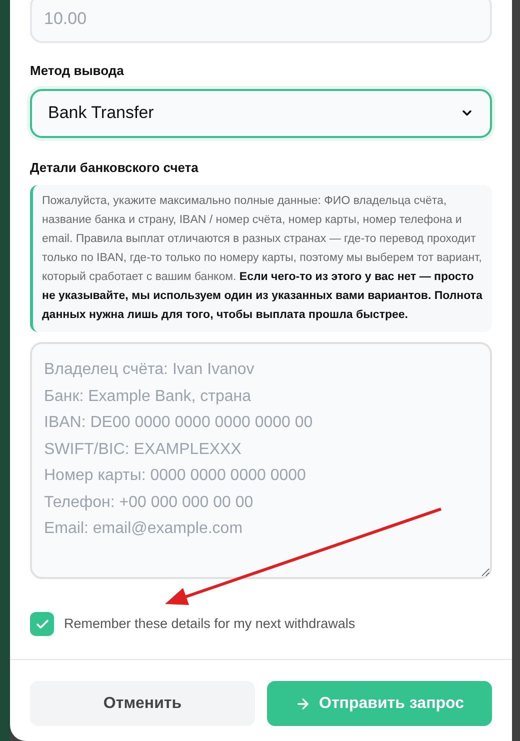  Describe the element at coordinates (210, 623) in the screenshot. I see `remember-label: Remember these details for my next withdrawals` at that location.